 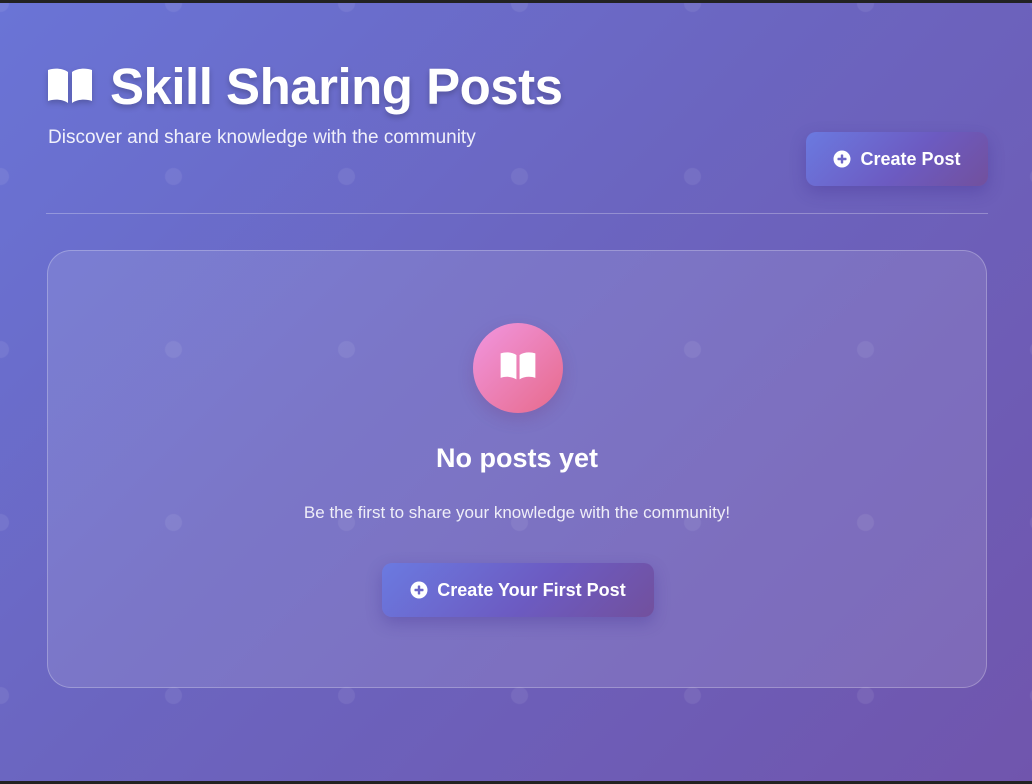 What do you see at coordinates (517, 213) in the screenshot?
I see `header-divider` at bounding box center [517, 213].